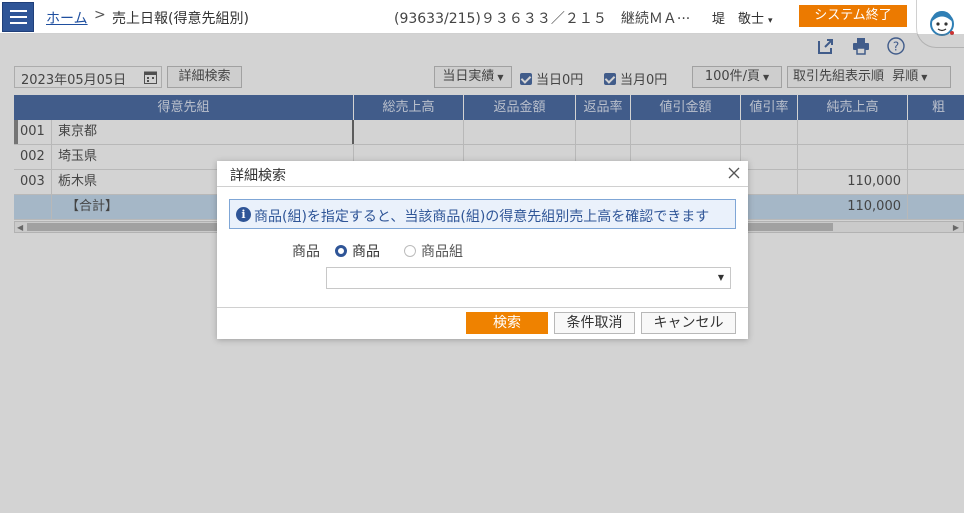 This screenshot has width=964, height=513. I want to click on hamburger-menu-button, so click(18, 17).